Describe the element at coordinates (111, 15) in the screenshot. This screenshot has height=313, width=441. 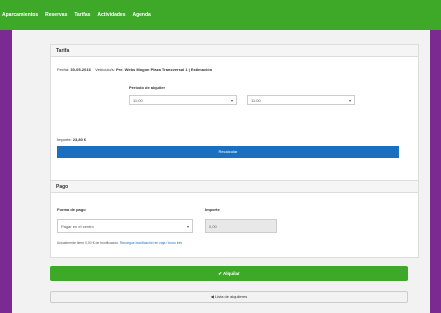
I see `nav-item-actividades: Actividades` at that location.